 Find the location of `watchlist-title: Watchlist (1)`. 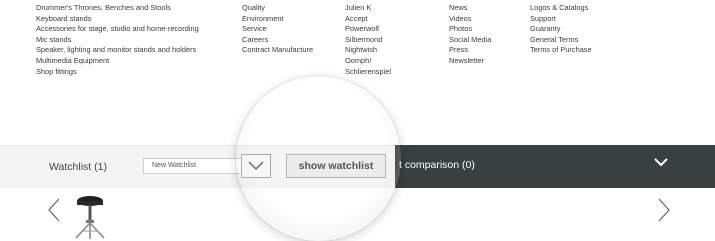

watchlist-title: Watchlist (1) is located at coordinates (78, 167).